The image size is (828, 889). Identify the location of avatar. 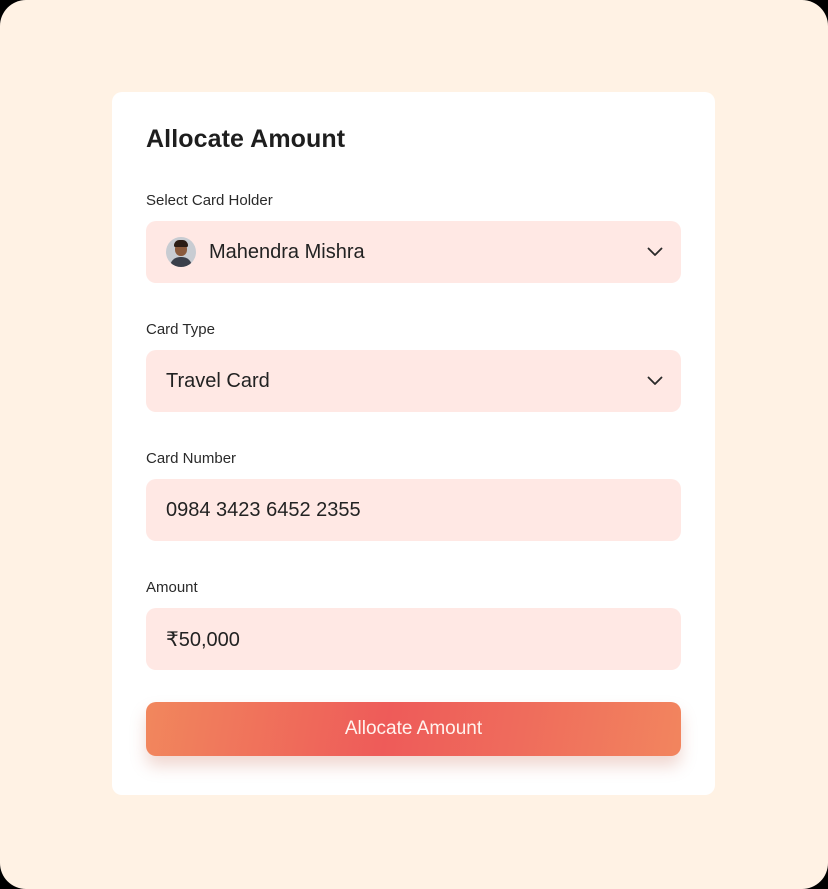
(181, 252).